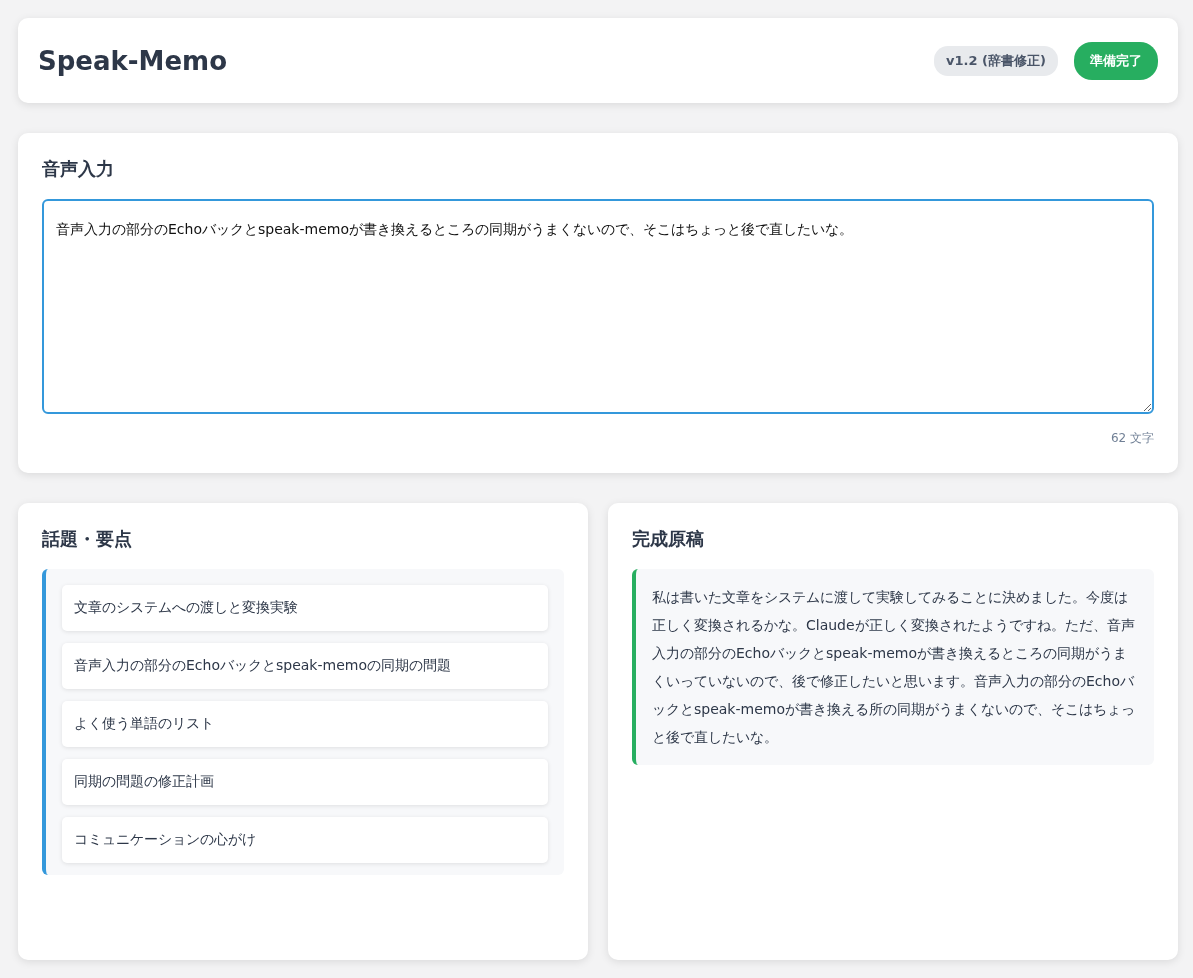  Describe the element at coordinates (305, 782) in the screenshot. I see `topic-item: 同期の問題の修正計画` at that location.